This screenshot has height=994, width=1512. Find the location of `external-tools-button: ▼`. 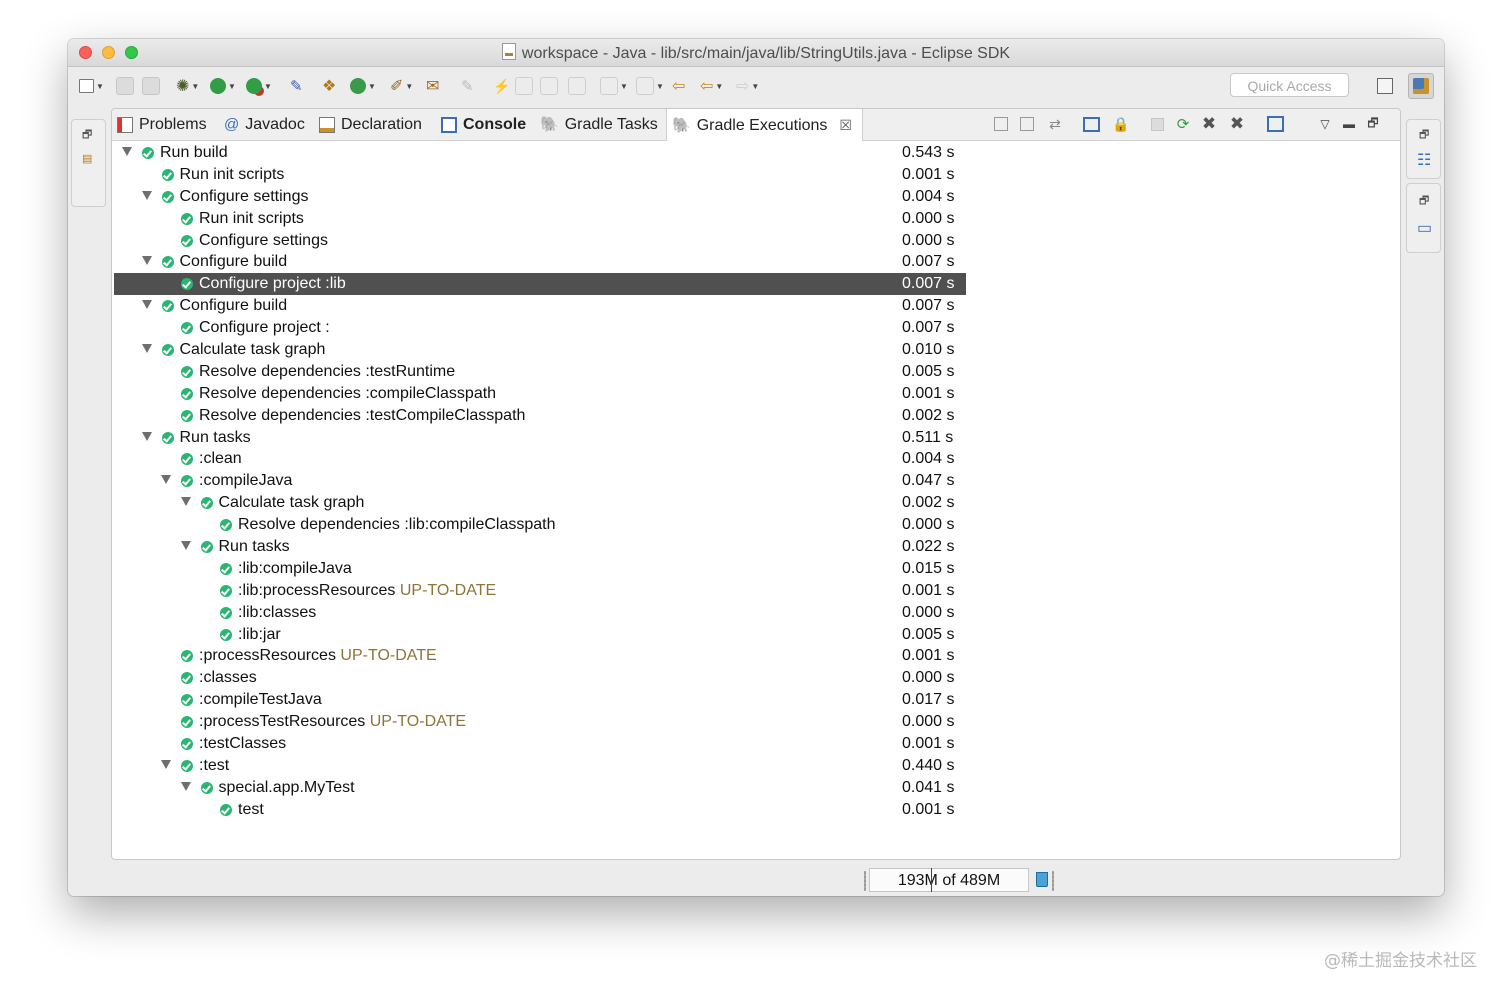

external-tools-button: ▼ is located at coordinates (259, 86).